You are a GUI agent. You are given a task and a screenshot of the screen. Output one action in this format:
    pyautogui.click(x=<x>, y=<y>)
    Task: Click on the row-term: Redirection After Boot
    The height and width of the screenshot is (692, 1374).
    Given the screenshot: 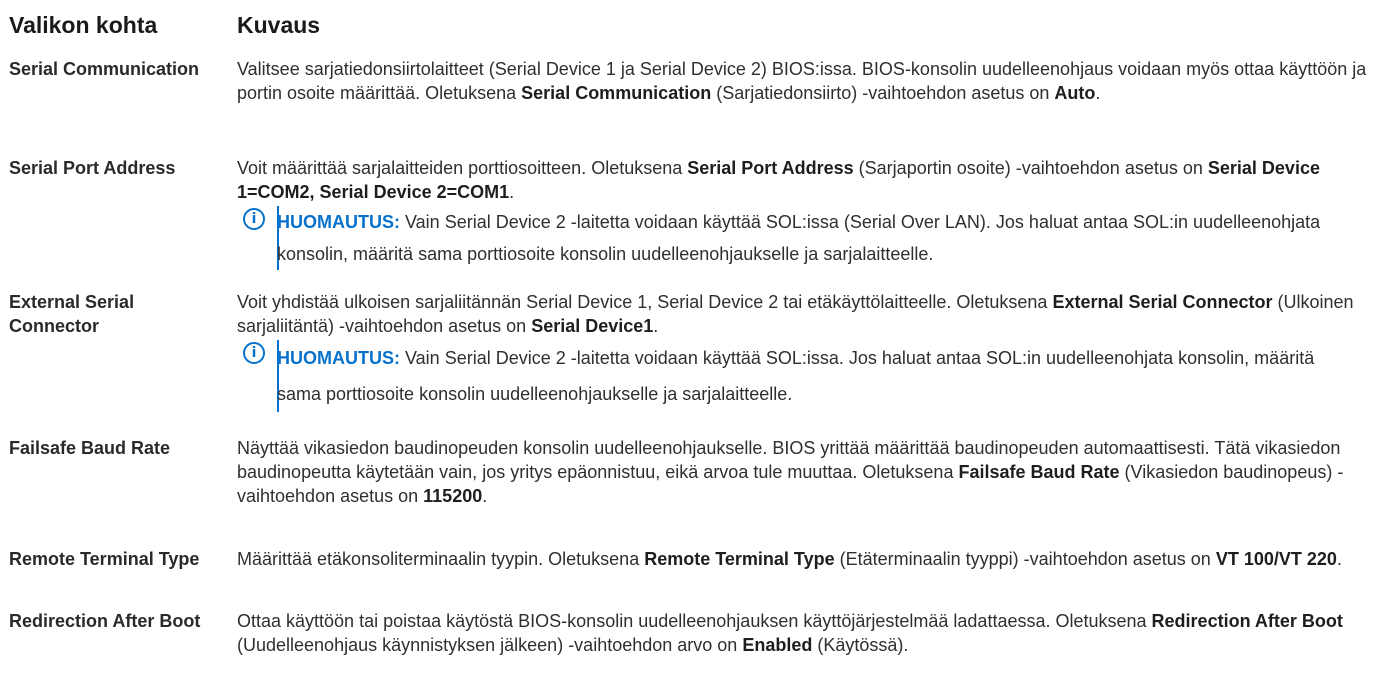 What is the action you would take?
    pyautogui.click(x=105, y=621)
    